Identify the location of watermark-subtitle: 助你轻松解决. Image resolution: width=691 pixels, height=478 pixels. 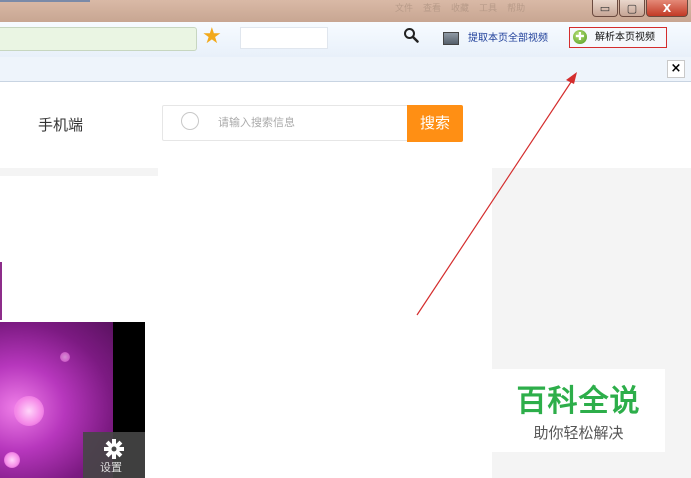
(578, 433).